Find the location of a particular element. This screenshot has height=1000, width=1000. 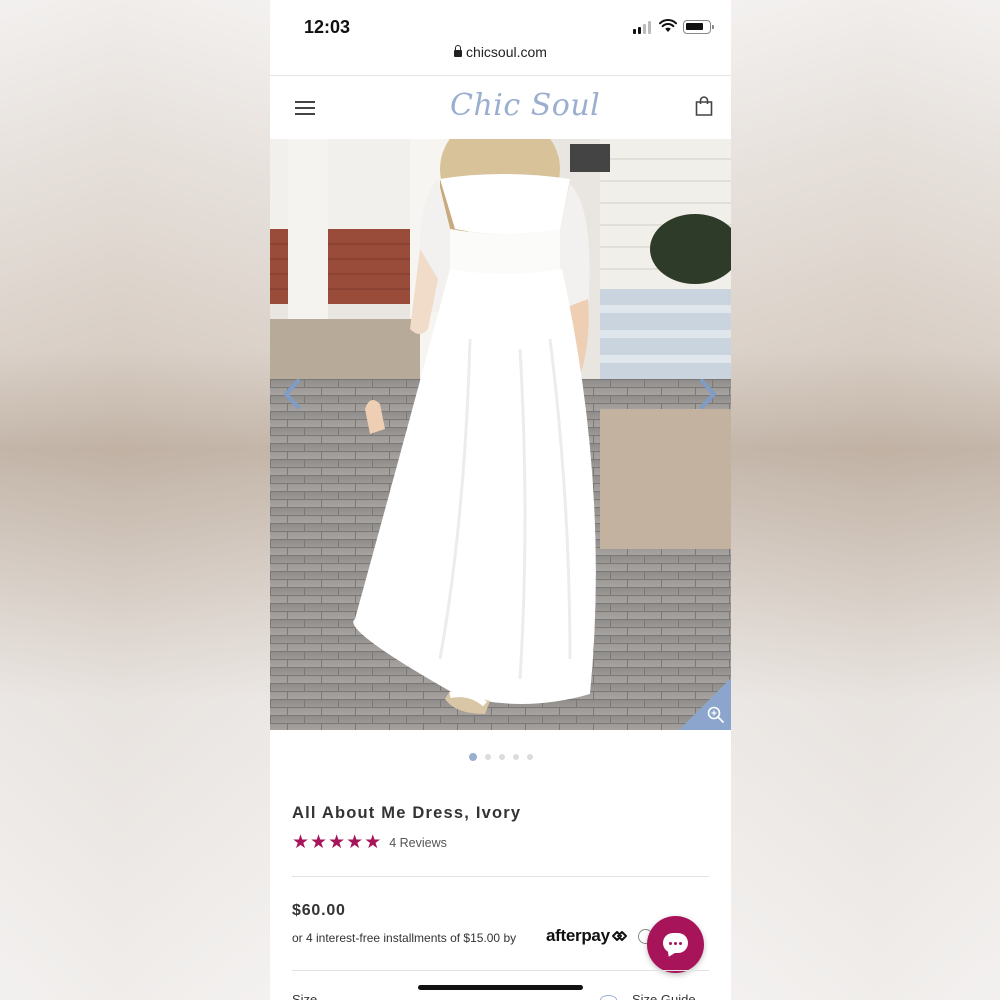

chat-bubble-icon is located at coordinates (675, 943).